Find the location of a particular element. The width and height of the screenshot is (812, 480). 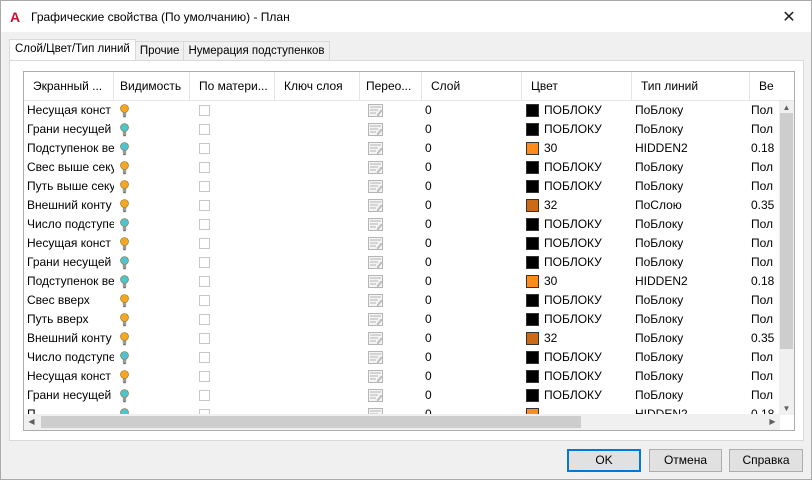

lineweight-cell: 0.18 is located at coordinates (765, 148).